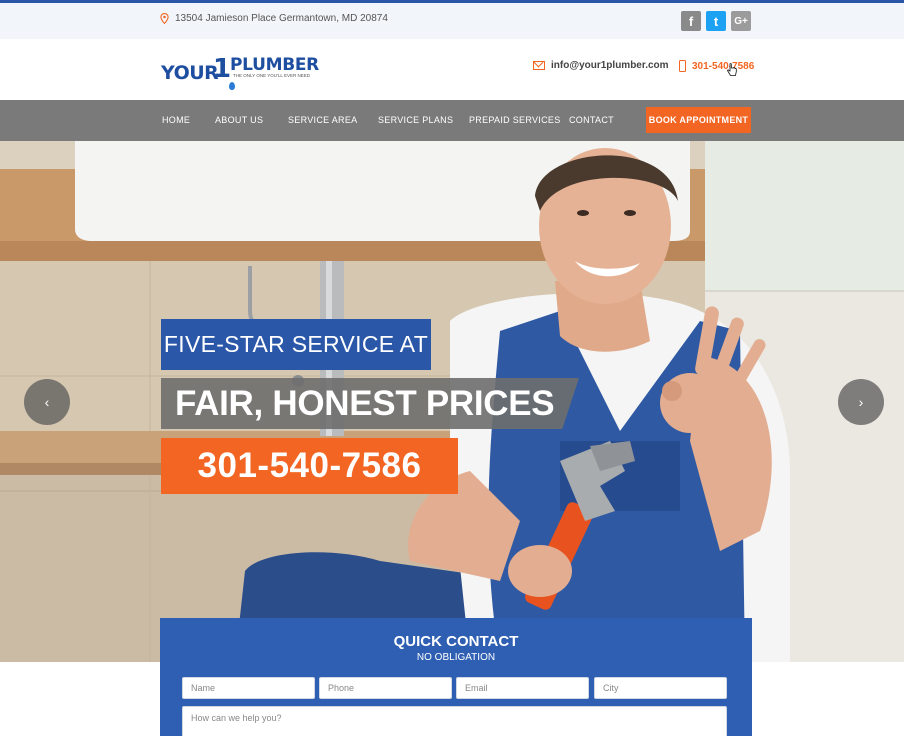 The height and width of the screenshot is (736, 904). I want to click on hero-tagline-2: FAIR, HONEST PRICES, so click(370, 403).